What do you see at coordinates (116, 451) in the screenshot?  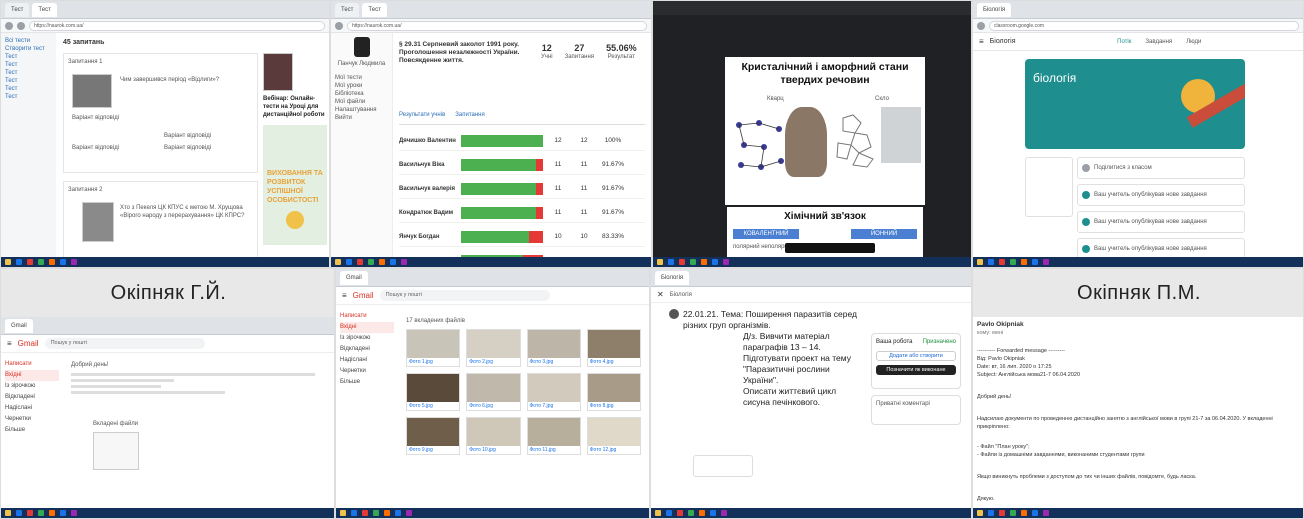 I see `attachment-preview` at bounding box center [116, 451].